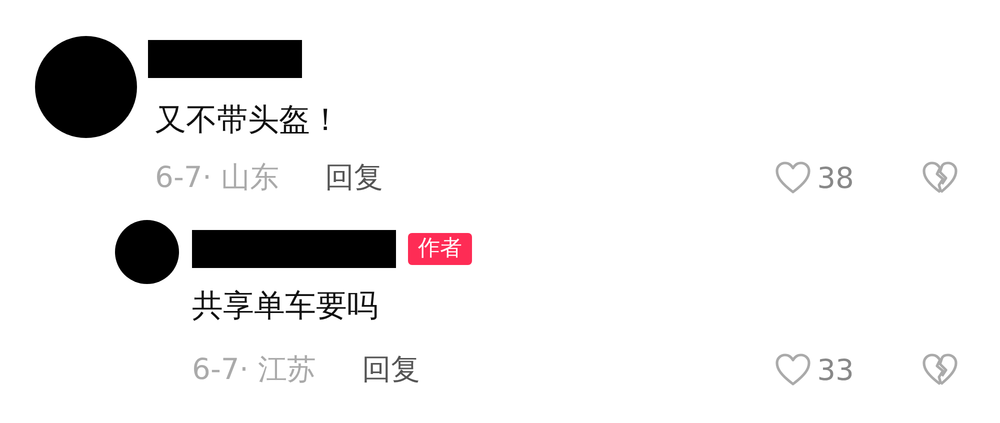 The width and height of the screenshot is (1000, 423). What do you see at coordinates (285, 306) in the screenshot?
I see `comment-text: 共享单车要吗` at bounding box center [285, 306].